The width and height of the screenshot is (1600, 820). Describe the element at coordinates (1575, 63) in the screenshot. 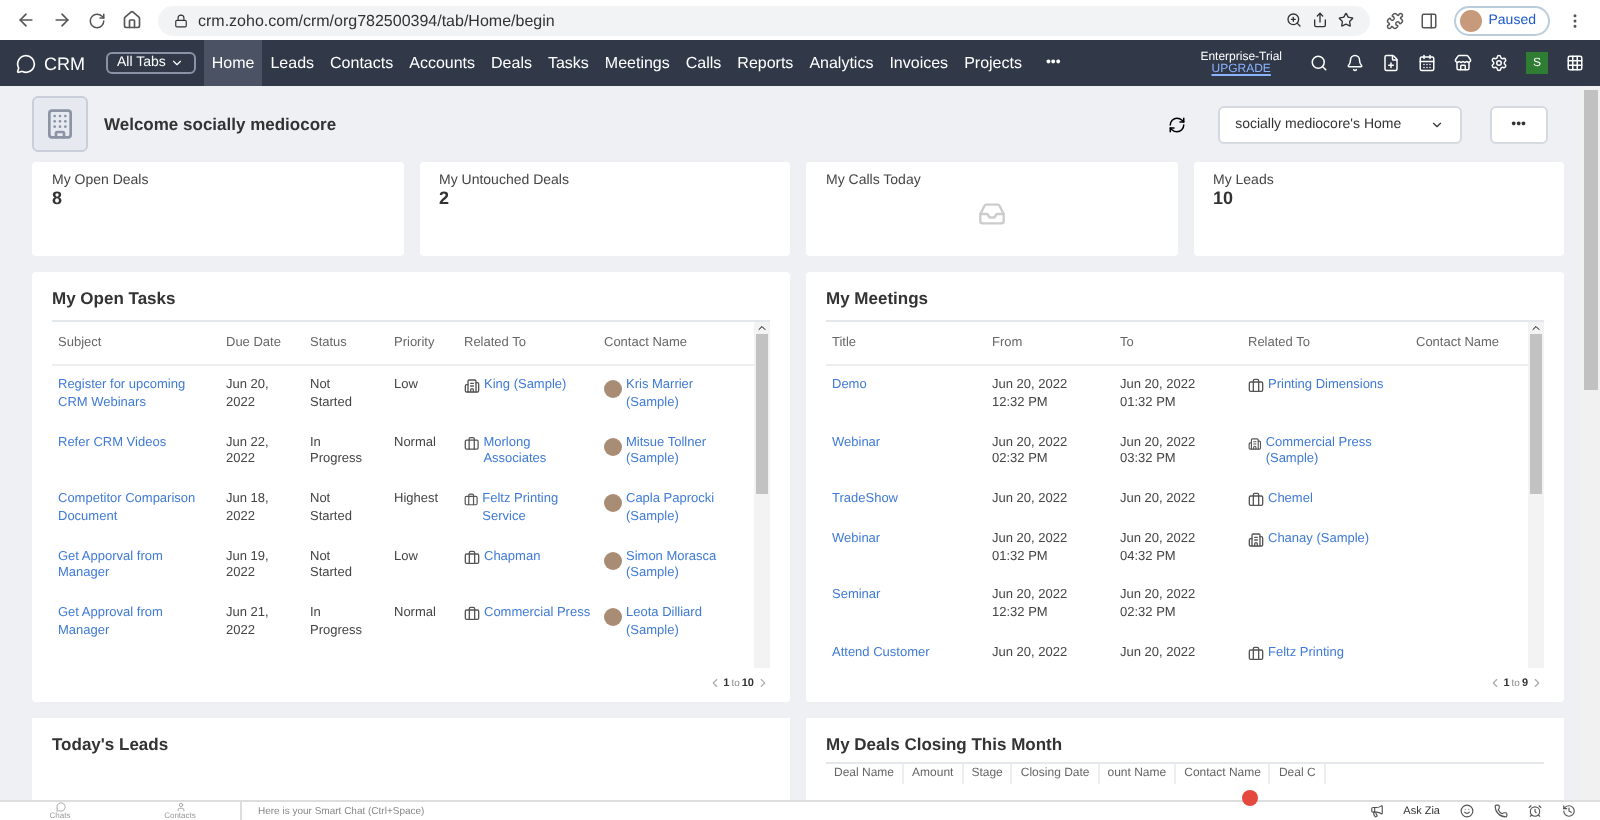

I see `apps-icon` at that location.